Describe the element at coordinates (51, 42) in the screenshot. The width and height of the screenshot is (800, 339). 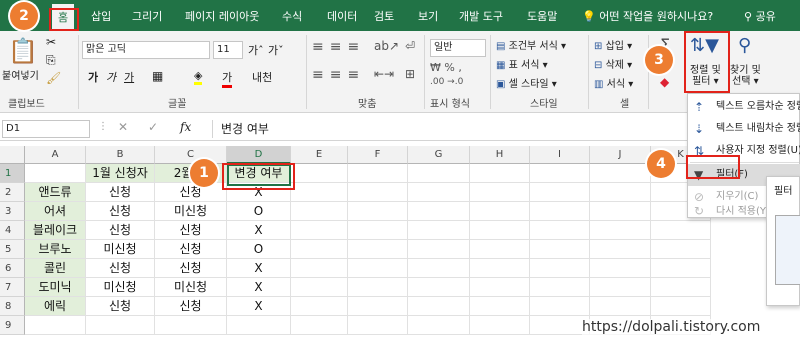
I see `cut-icon: ✂` at that location.